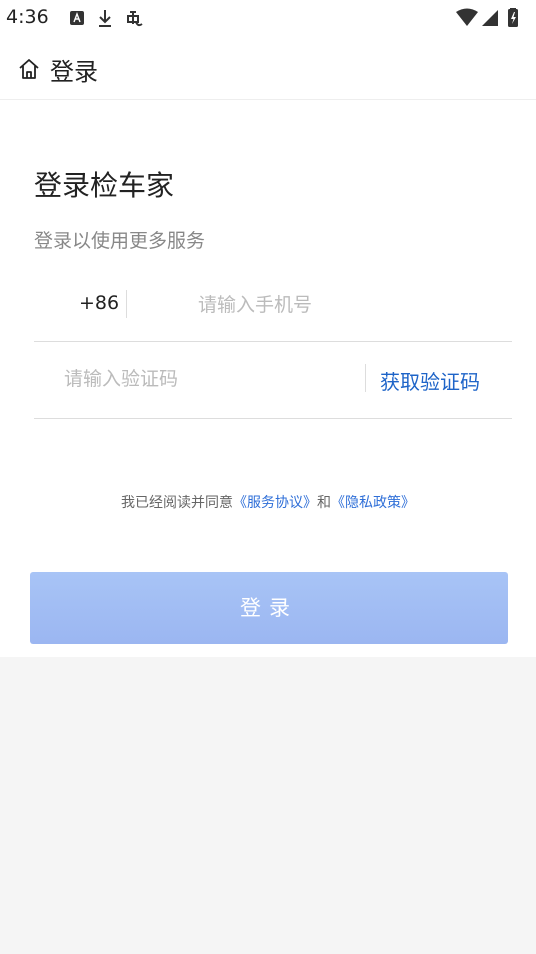 The height and width of the screenshot is (954, 536). I want to click on country-code: +86, so click(99, 303).